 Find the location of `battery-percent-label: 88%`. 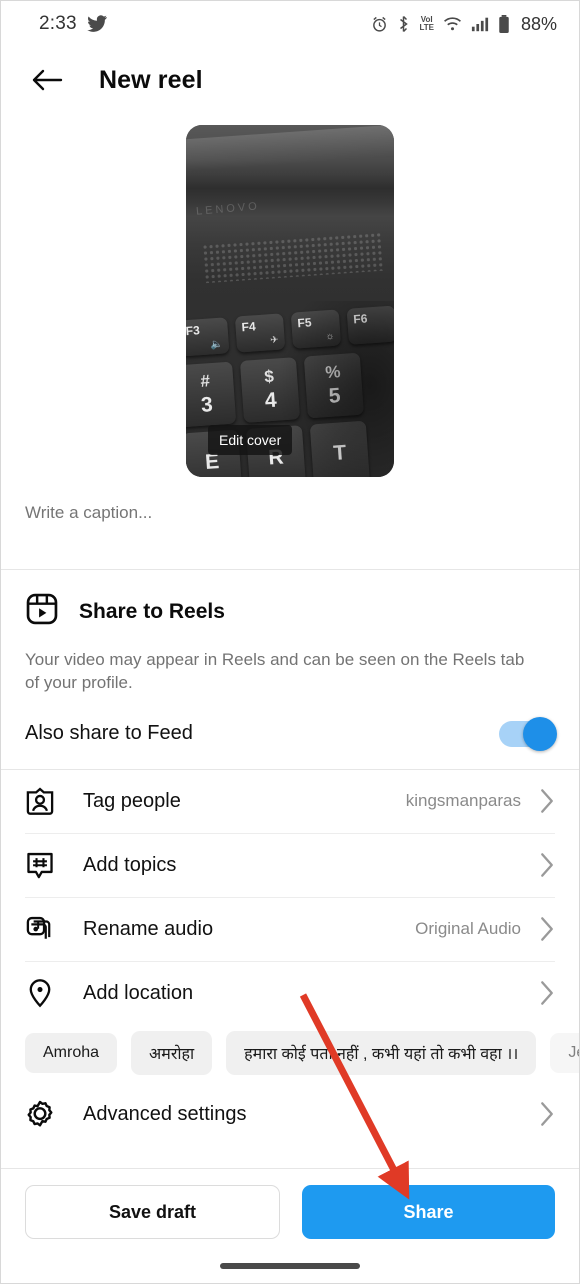

battery-percent-label: 88% is located at coordinates (538, 23).